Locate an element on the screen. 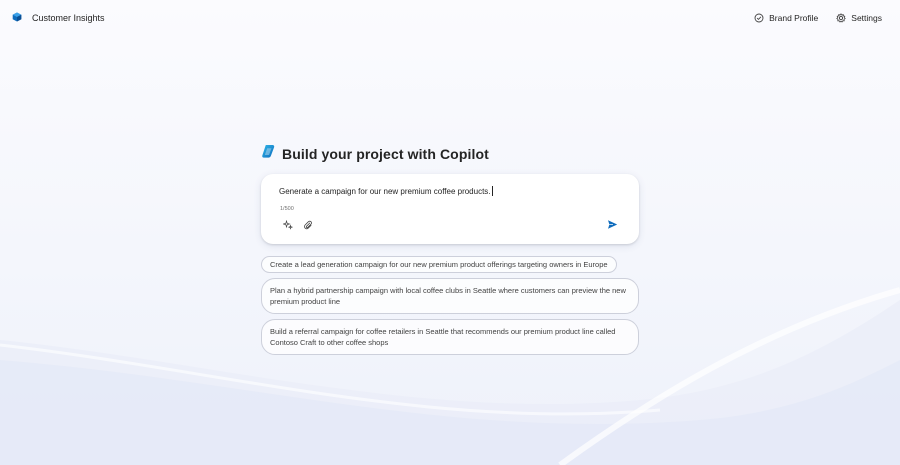 This screenshot has height=465, width=900. top-bar: Customer Insights Brand Profile Settings is located at coordinates (450, 18).